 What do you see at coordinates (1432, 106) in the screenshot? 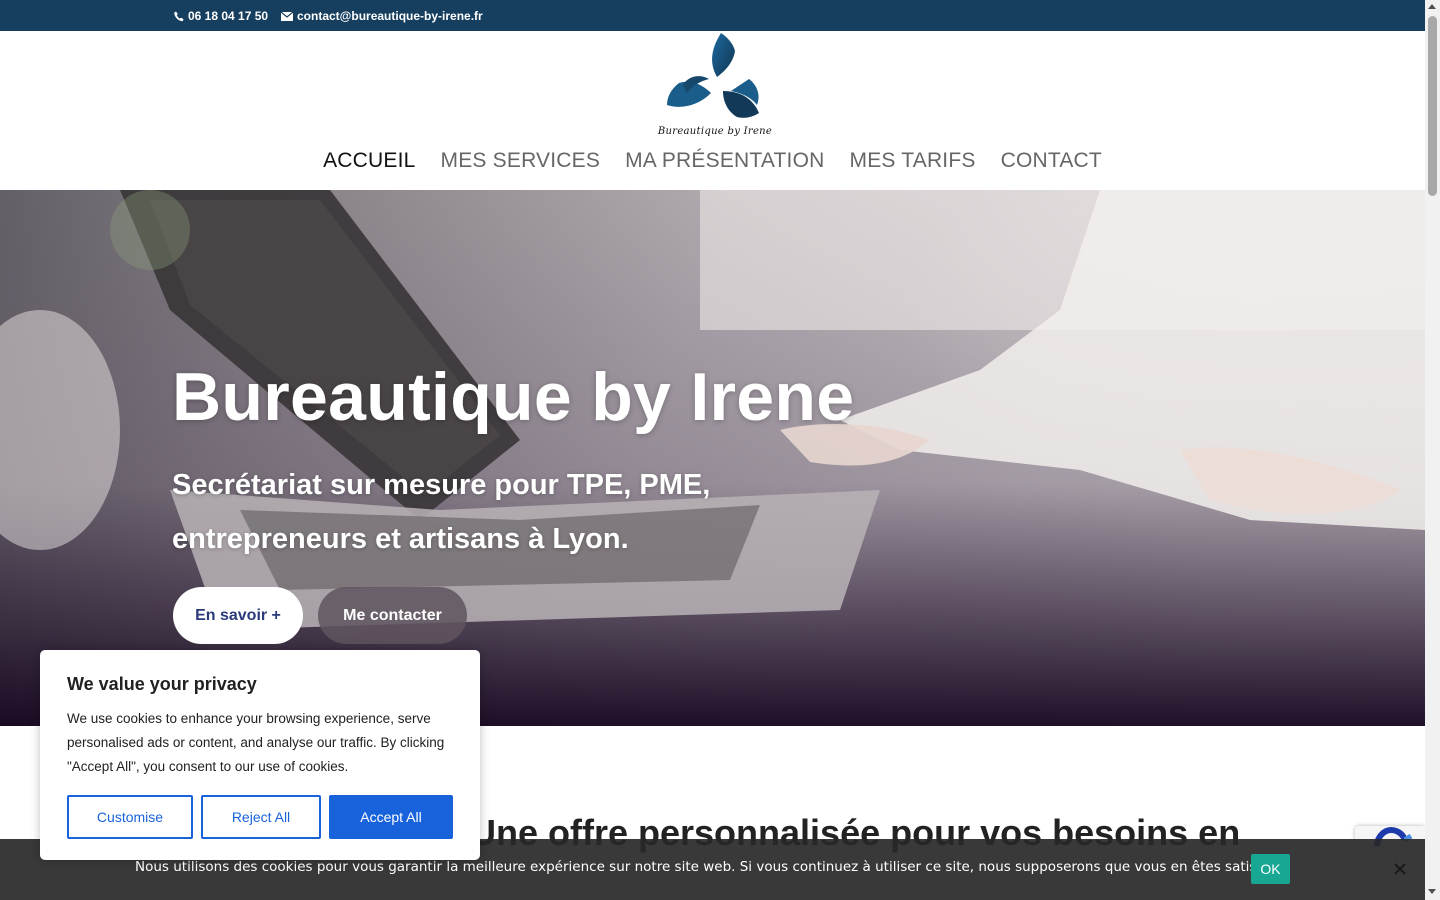
I see `scrollbar-thumb` at bounding box center [1432, 106].